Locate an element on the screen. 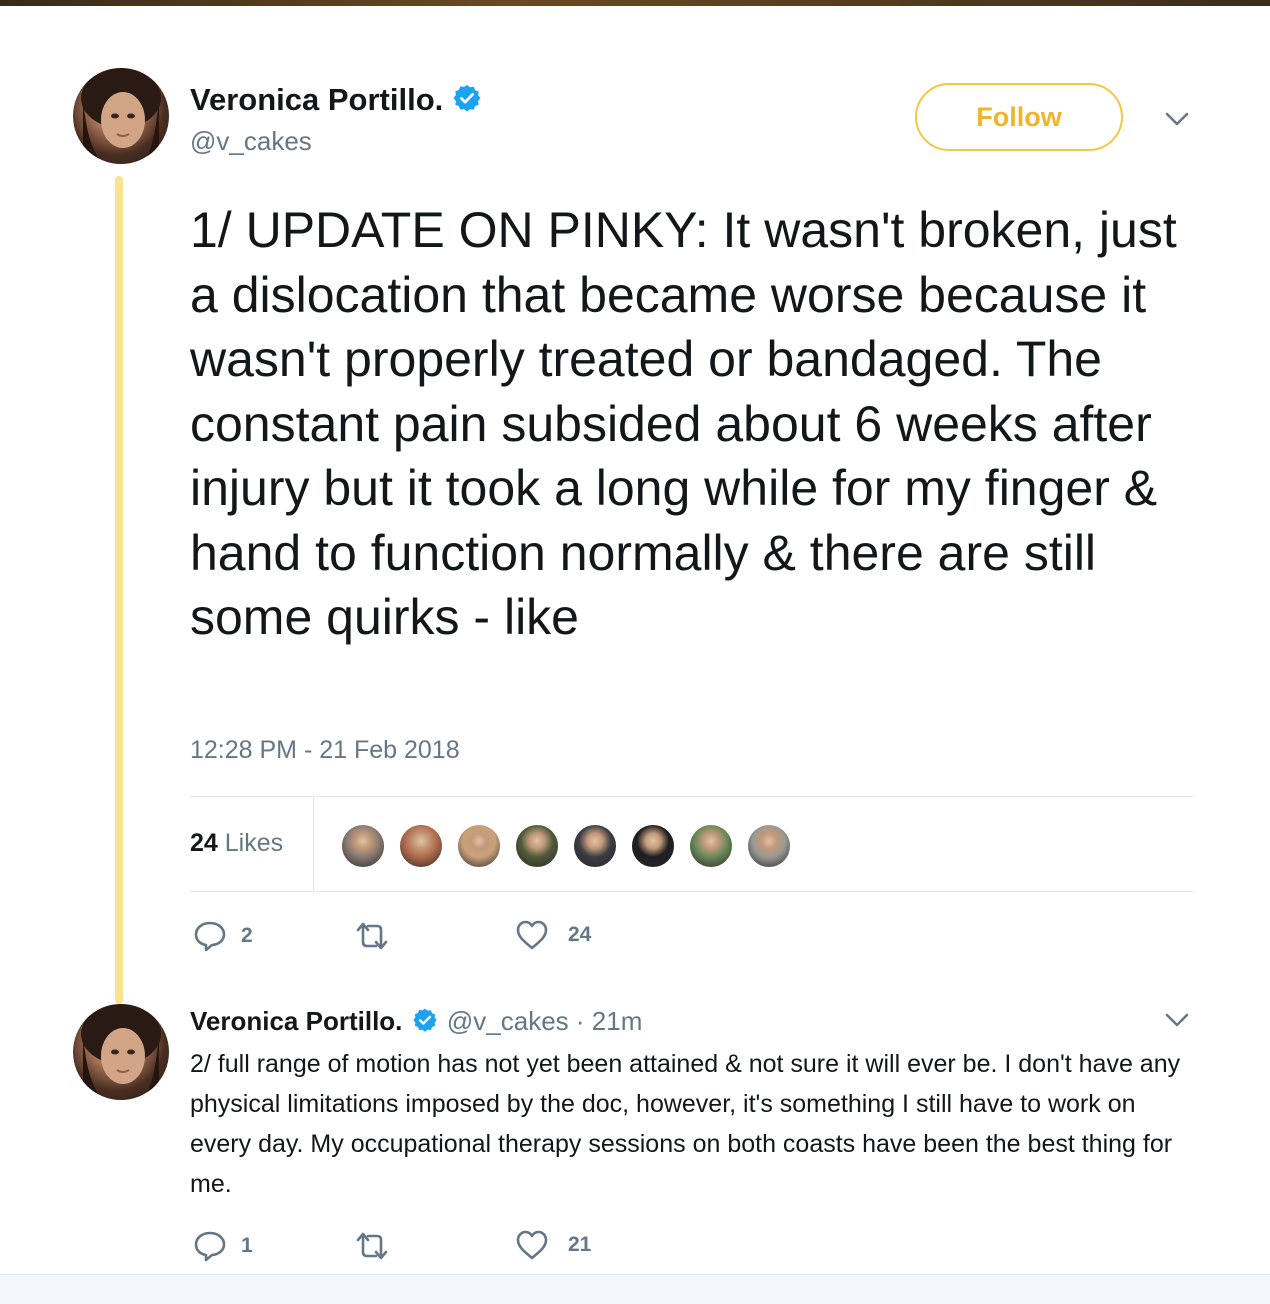 This screenshot has width=1270, height=1304. display-name-text: Veronica Portillo. is located at coordinates (316, 99).